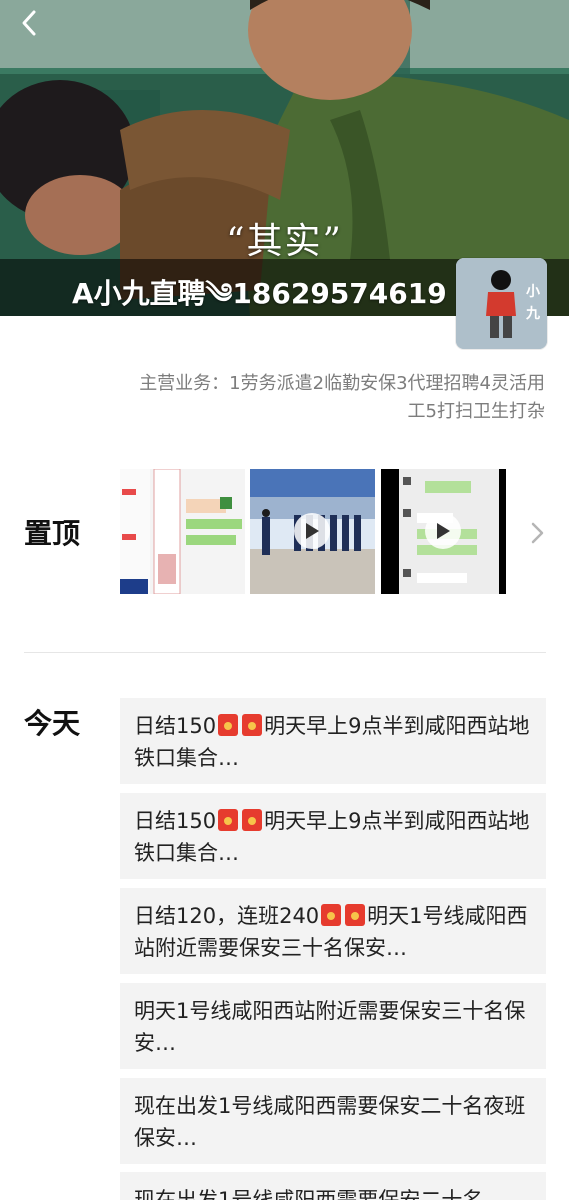  What do you see at coordinates (532, 314) in the screenshot?
I see `svg-text: 九` at bounding box center [532, 314].